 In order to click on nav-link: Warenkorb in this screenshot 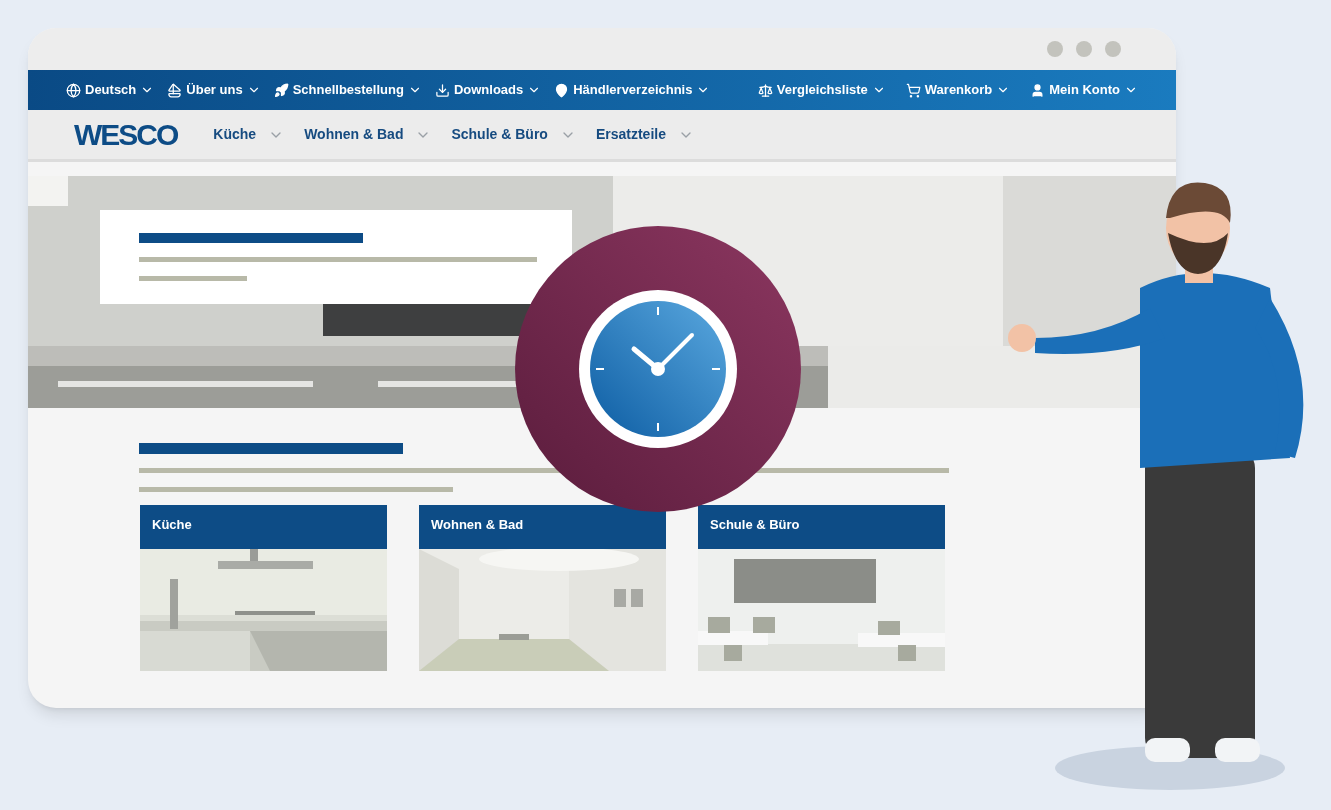, I will do `click(958, 90)`.